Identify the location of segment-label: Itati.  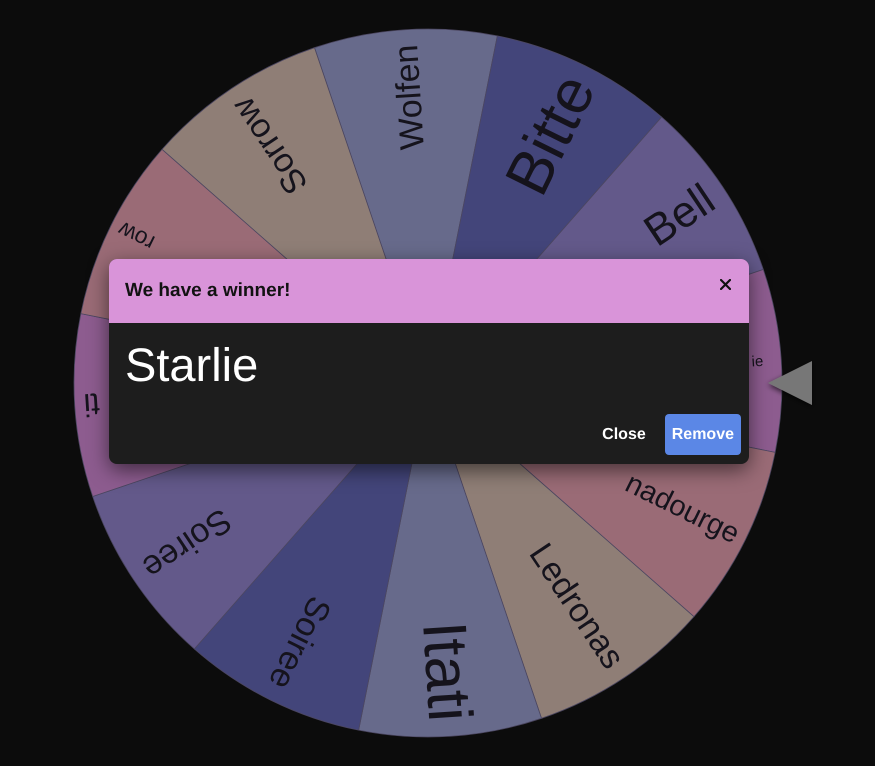
(446, 671).